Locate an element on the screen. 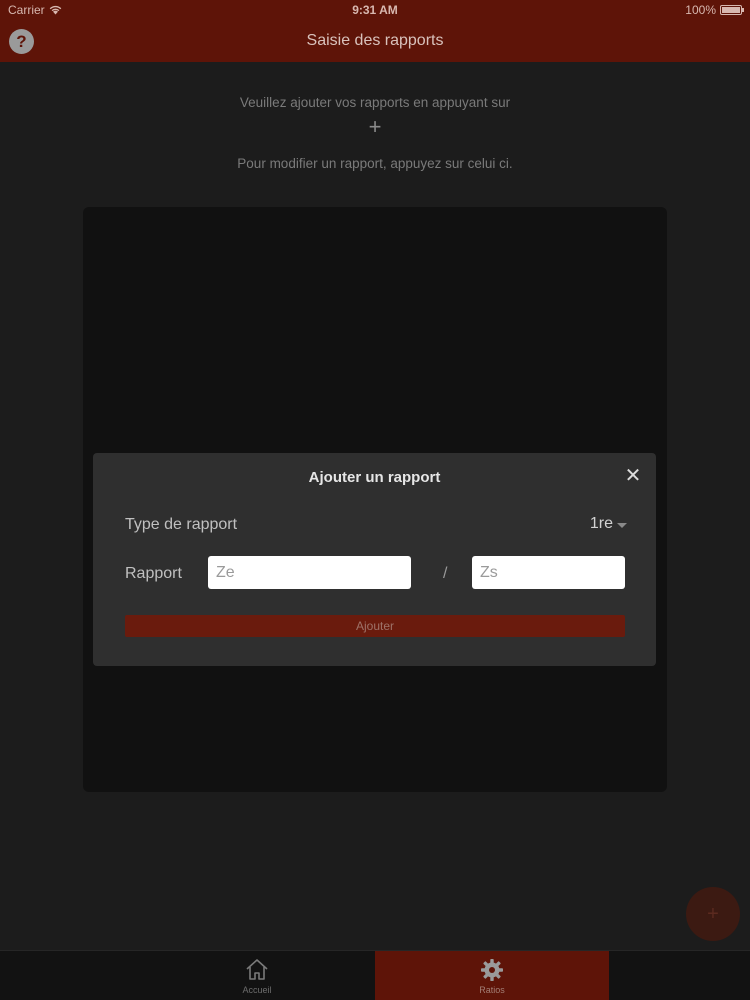  instruction-plus-icon: + is located at coordinates (375, 126).